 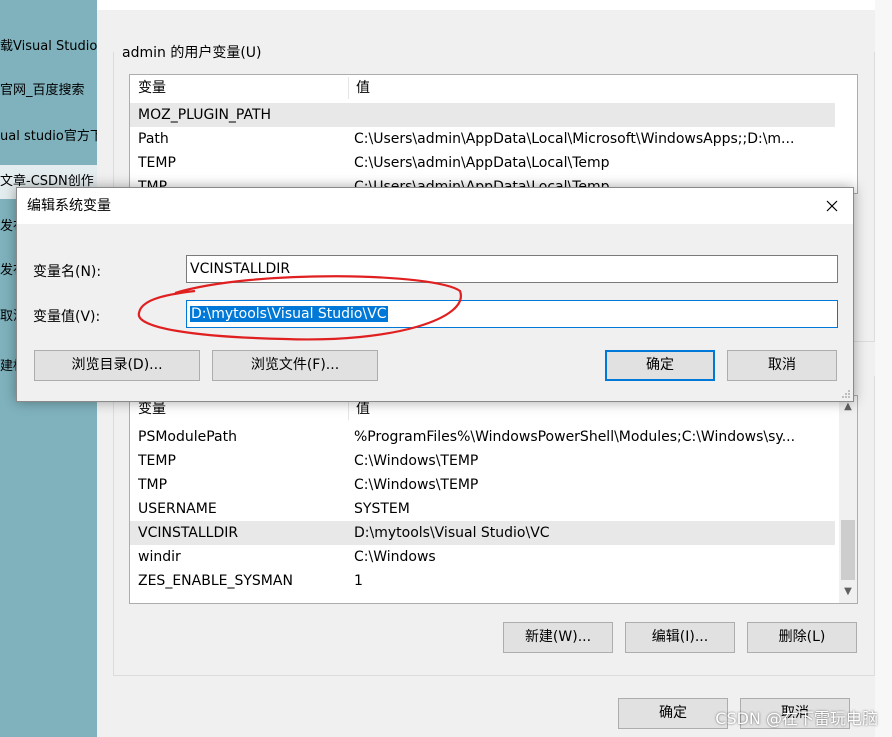 I want to click on variable-name-label: 变量名(N):, so click(x=67, y=272).